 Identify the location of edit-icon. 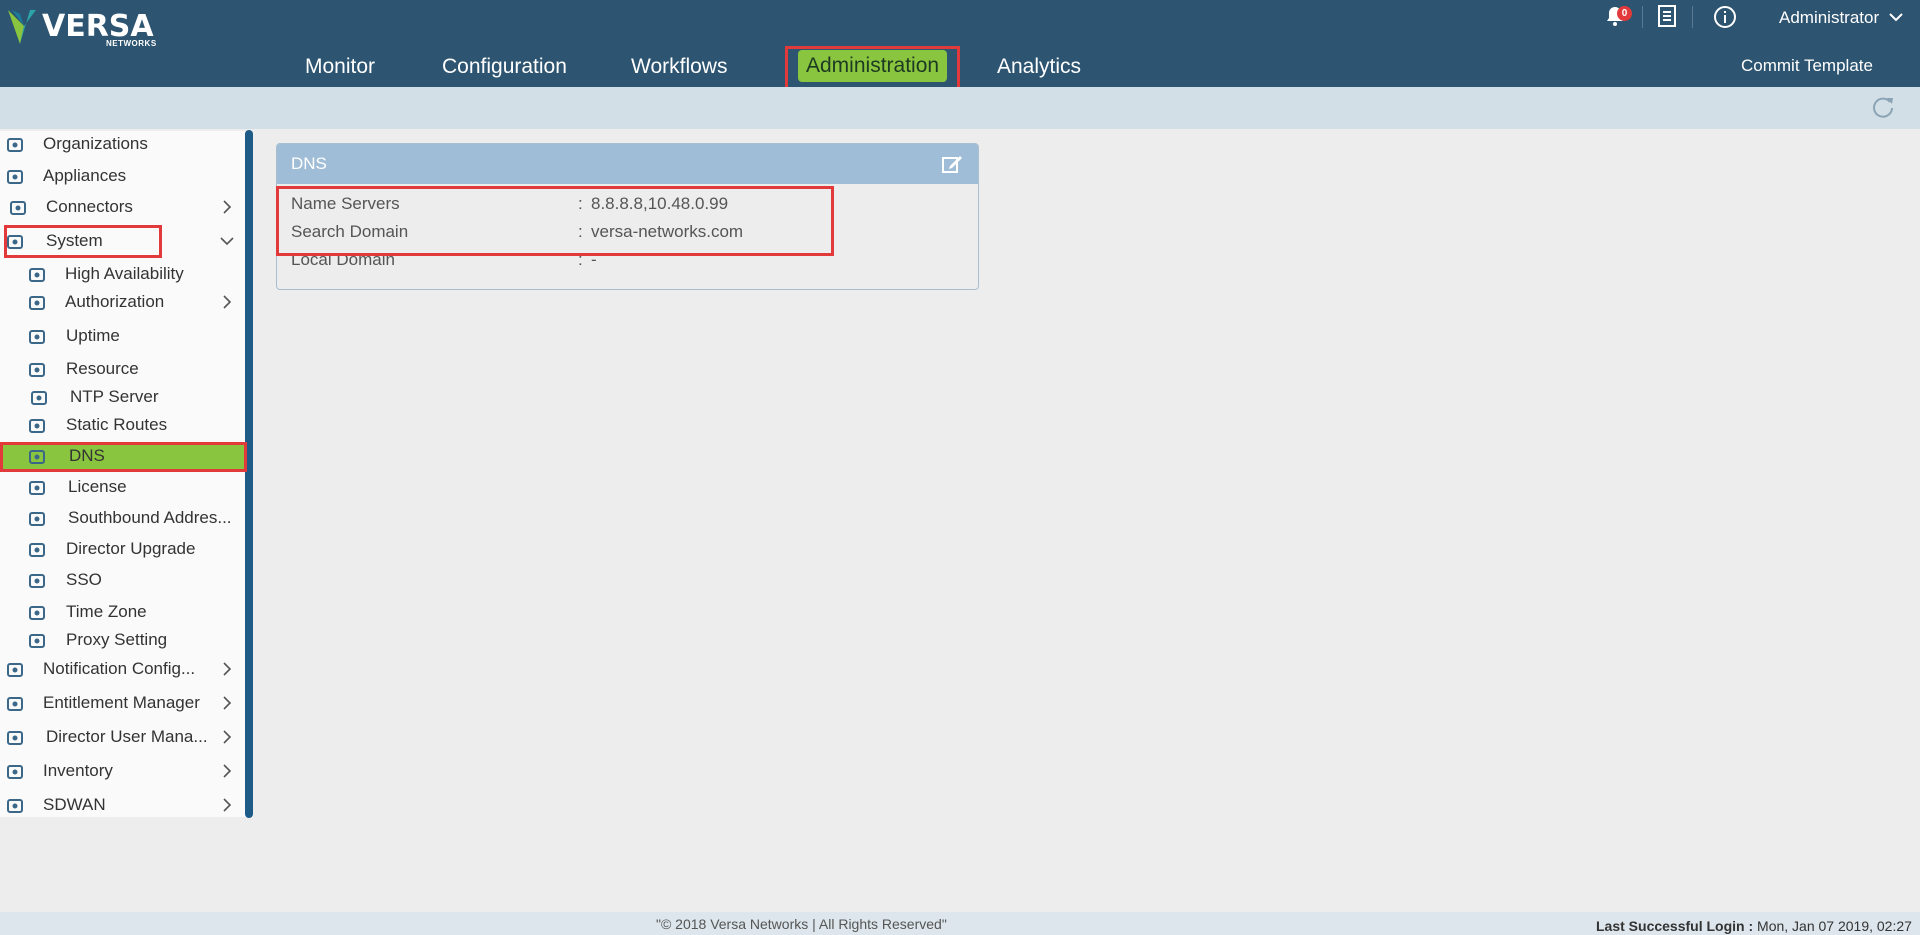
(952, 164).